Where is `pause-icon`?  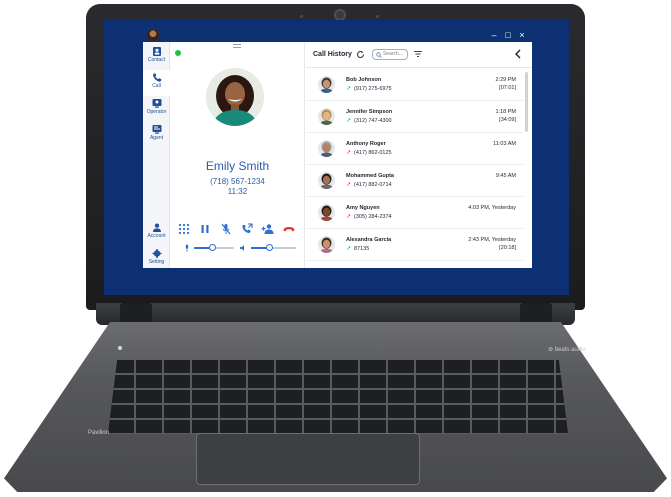
pause-icon is located at coordinates (205, 229).